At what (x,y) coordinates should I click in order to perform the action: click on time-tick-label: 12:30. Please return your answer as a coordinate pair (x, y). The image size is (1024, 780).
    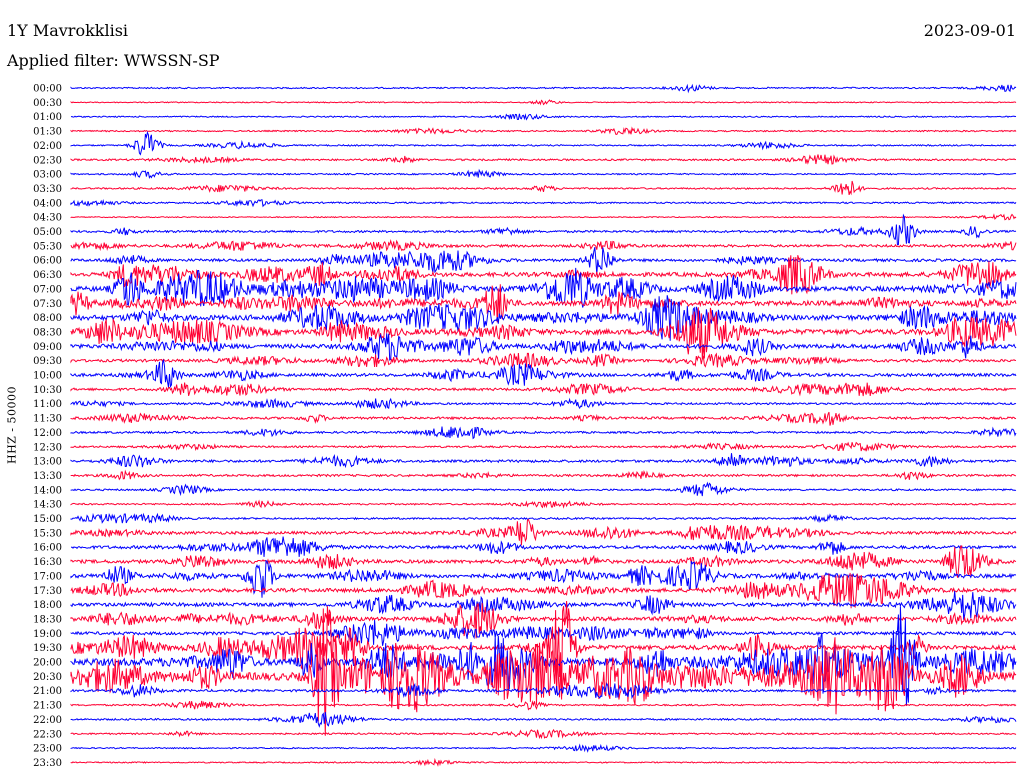
    Looking at the image, I should click on (47, 447).